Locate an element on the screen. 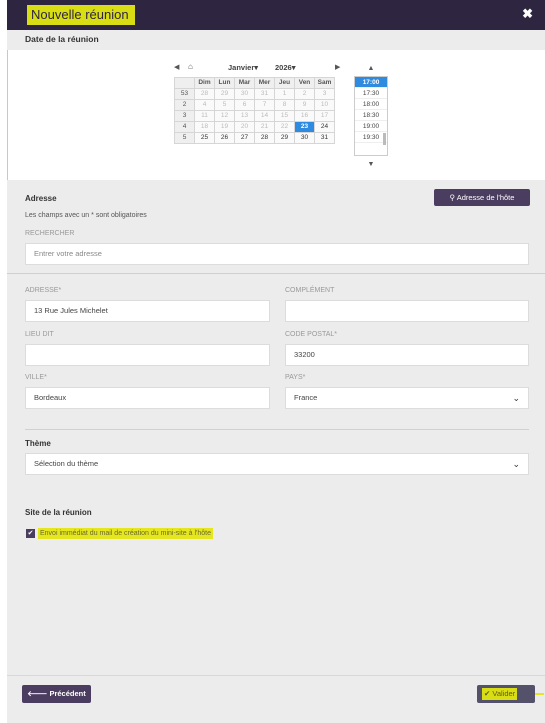  weekday-header-row: Dim Lun Mar Mer Jeu Ven Sam is located at coordinates (254, 83).